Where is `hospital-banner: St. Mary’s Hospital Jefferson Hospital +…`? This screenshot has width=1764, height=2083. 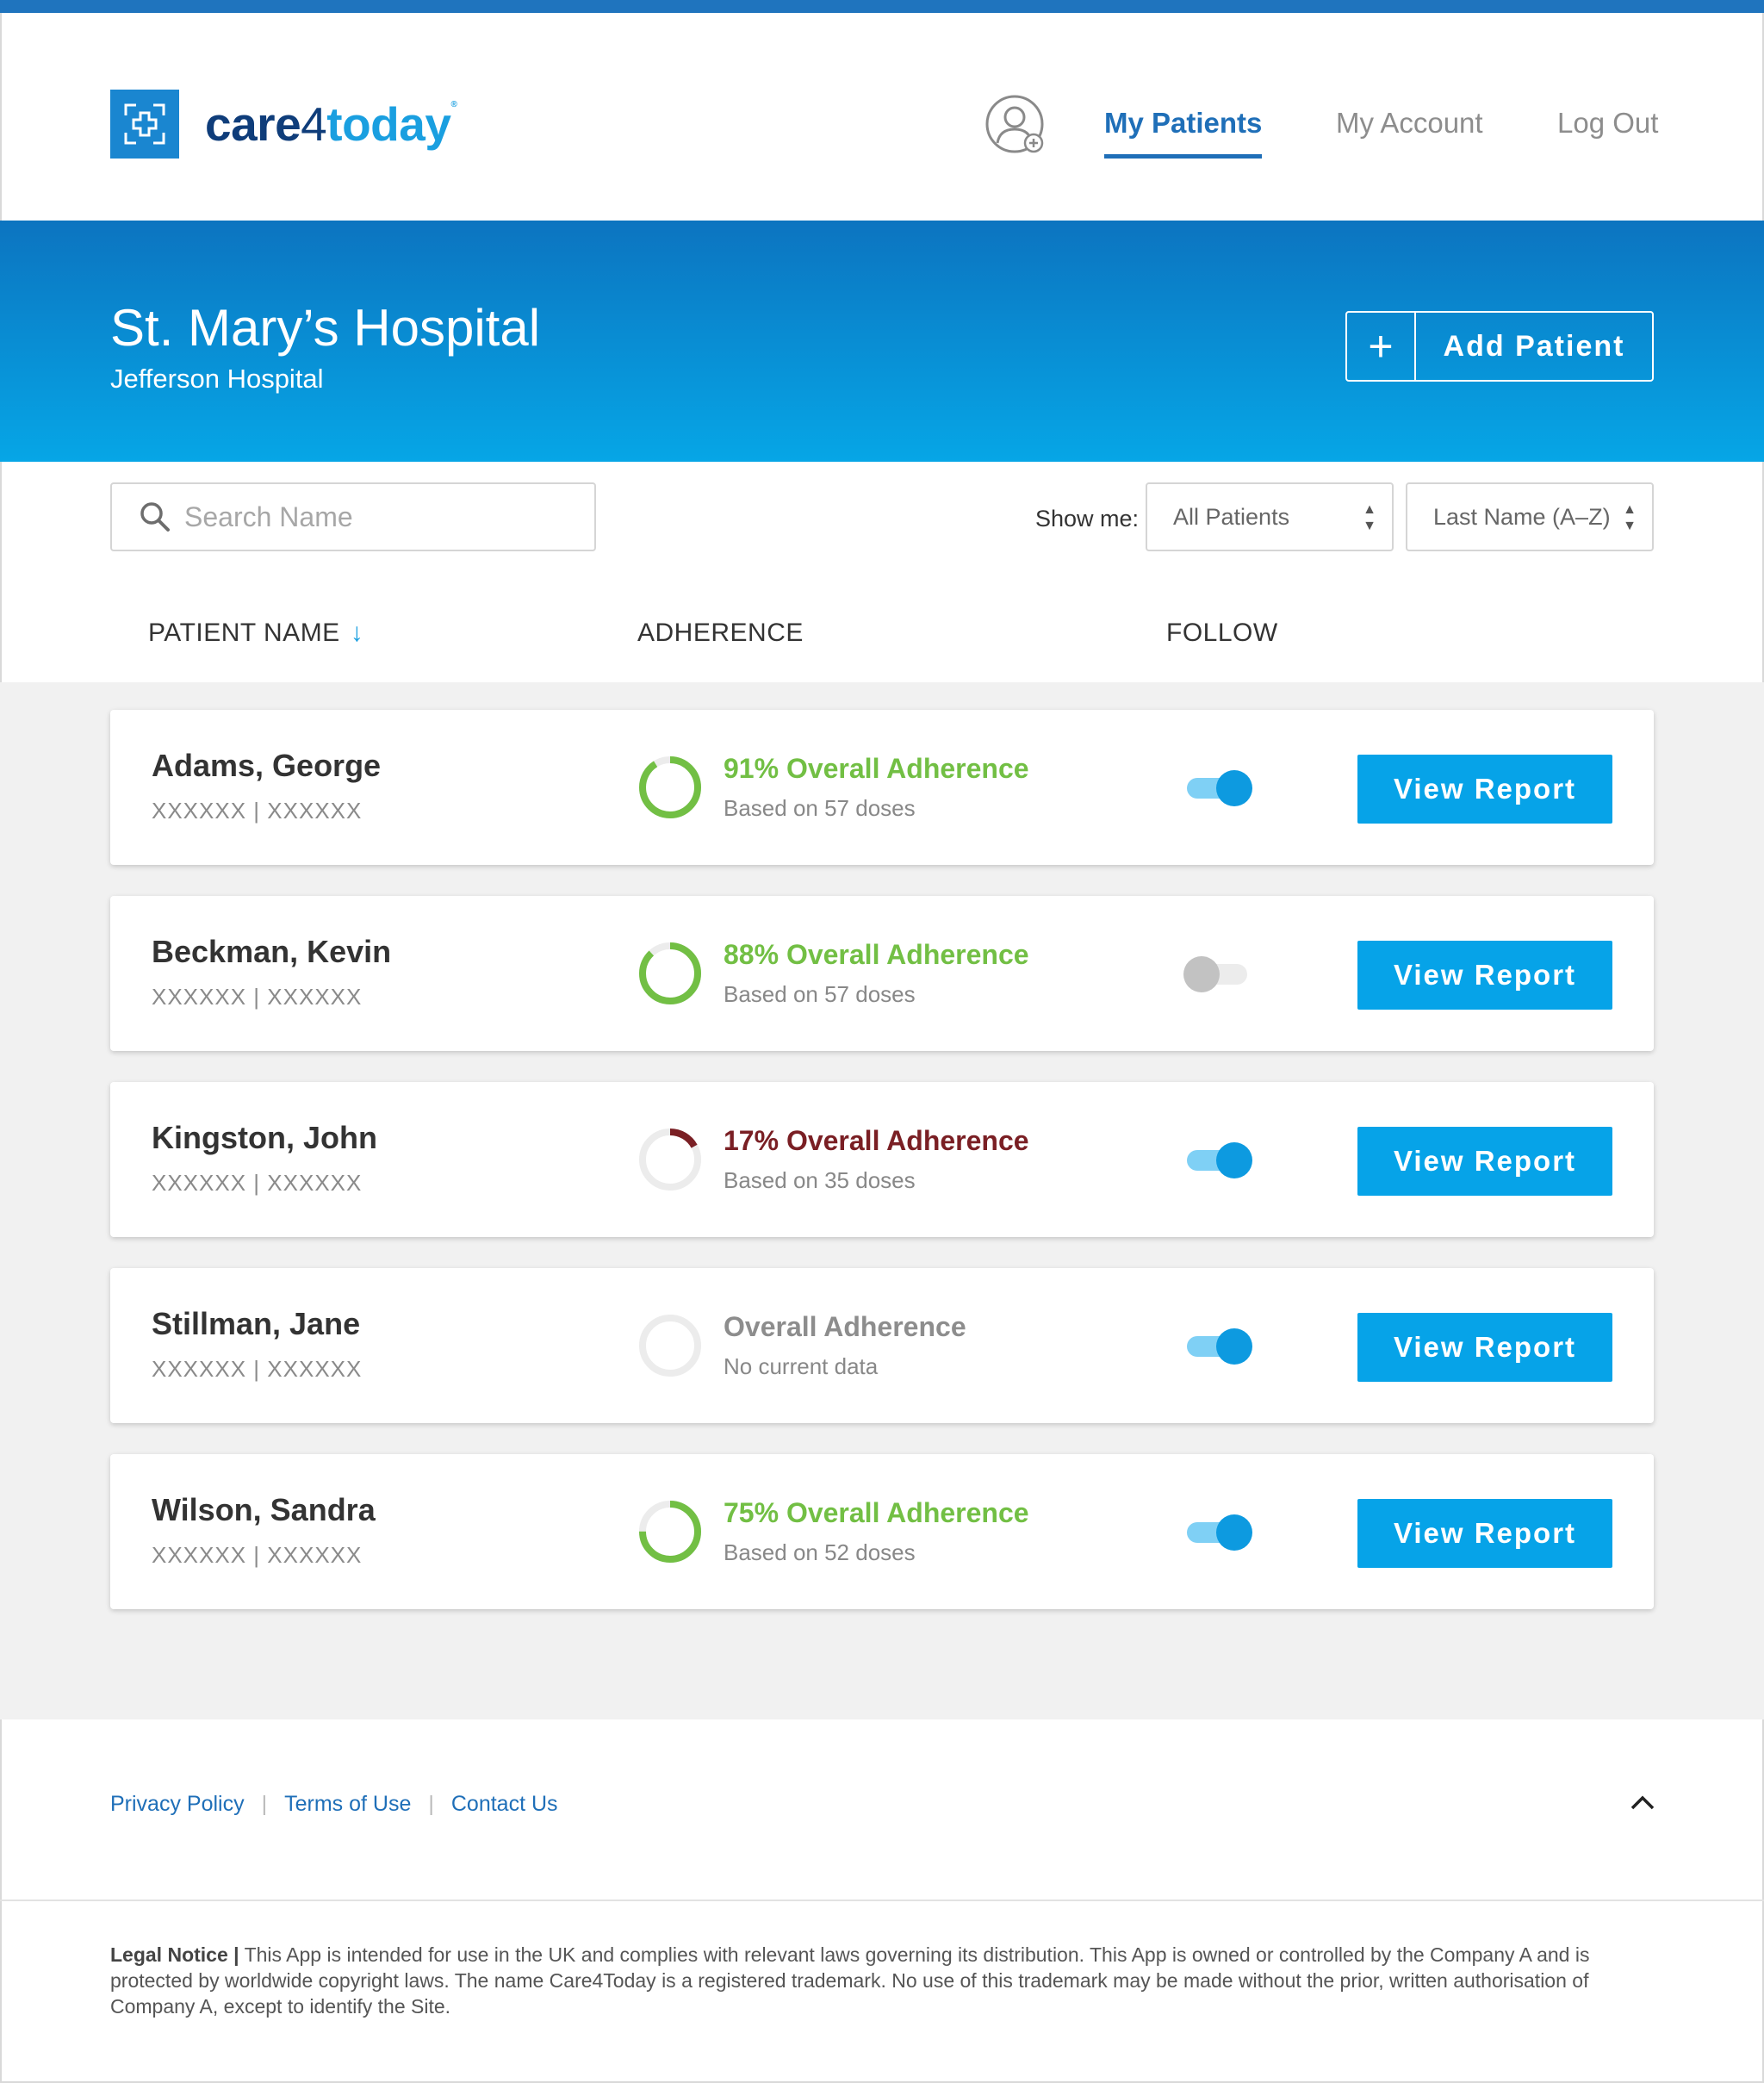
hospital-banner: St. Mary’s Hospital Jefferson Hospital +… is located at coordinates (882, 341).